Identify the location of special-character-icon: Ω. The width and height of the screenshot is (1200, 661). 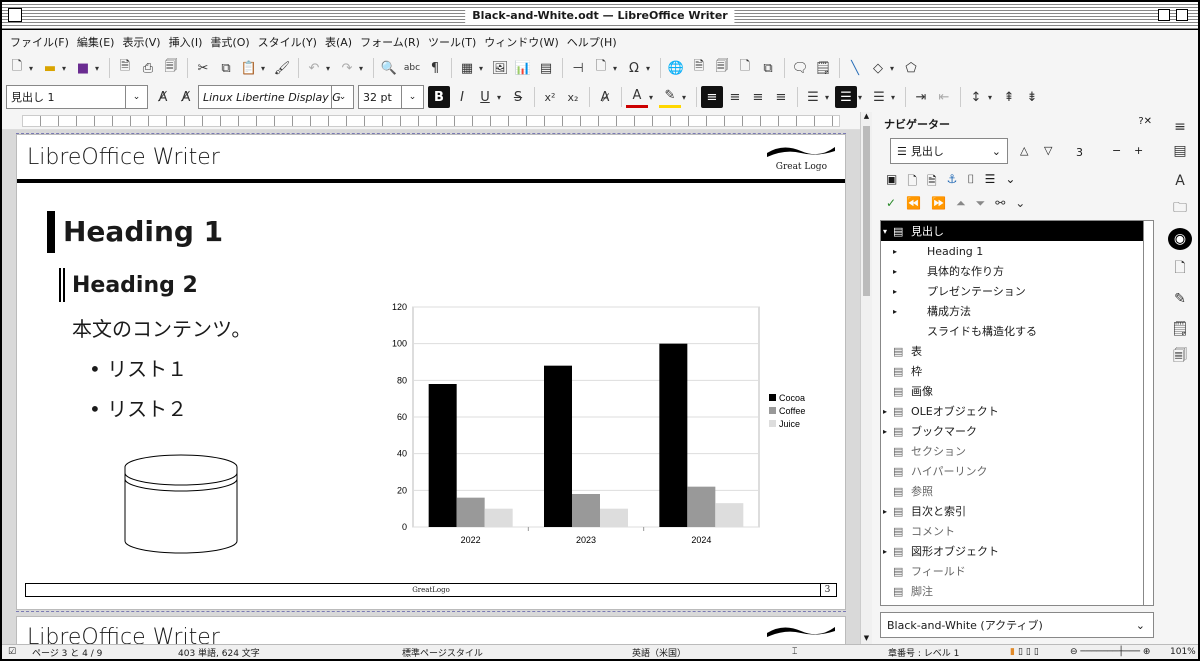
(634, 68).